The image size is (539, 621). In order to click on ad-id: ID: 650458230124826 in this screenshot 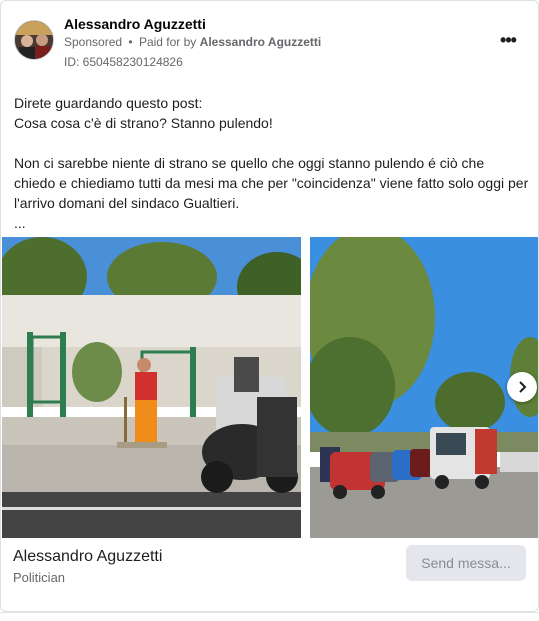, I will do `click(123, 62)`.